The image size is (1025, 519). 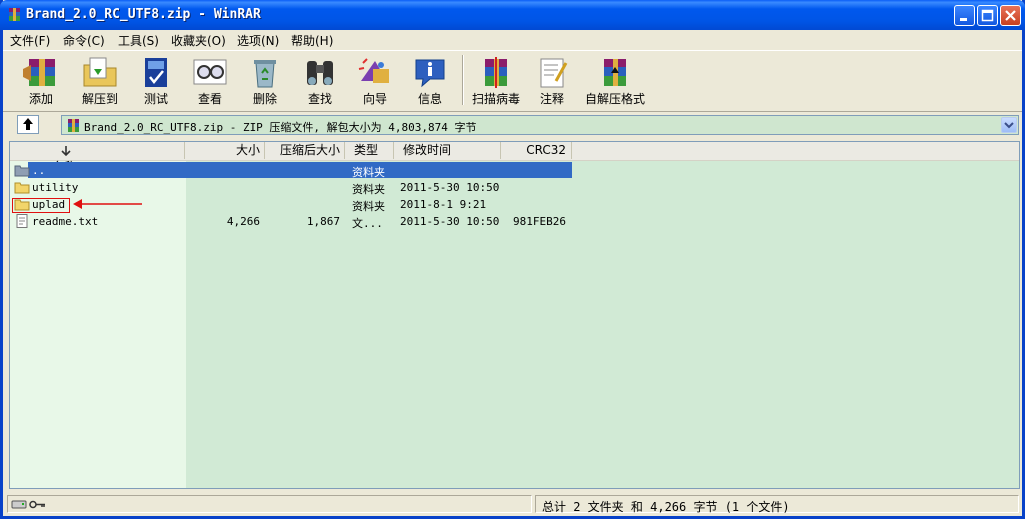 What do you see at coordinates (258, 40) in the screenshot?
I see `menu-options: 选项(N)` at bounding box center [258, 40].